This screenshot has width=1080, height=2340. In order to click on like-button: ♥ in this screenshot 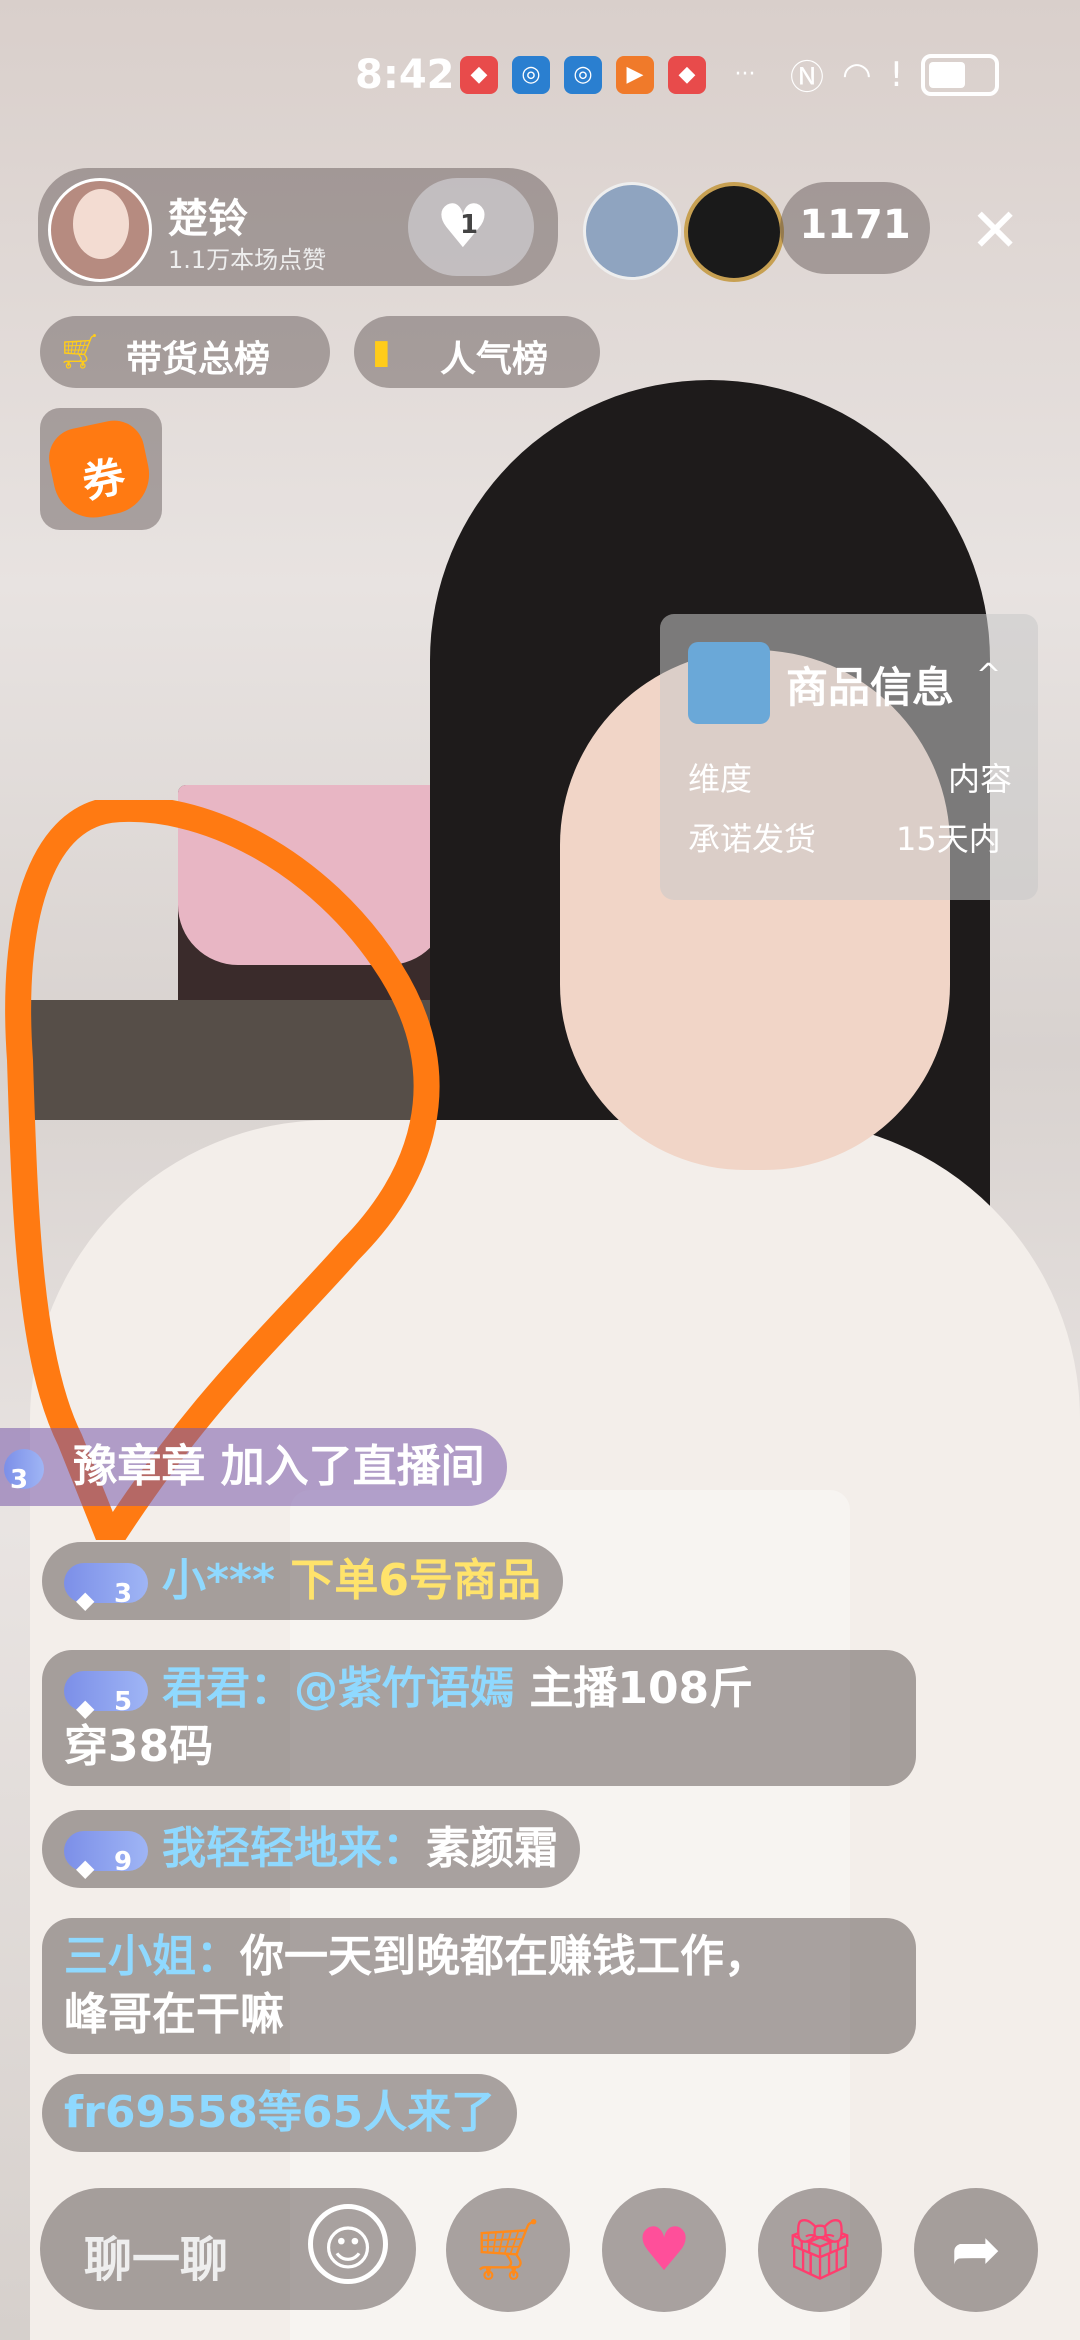, I will do `click(664, 2250)`.